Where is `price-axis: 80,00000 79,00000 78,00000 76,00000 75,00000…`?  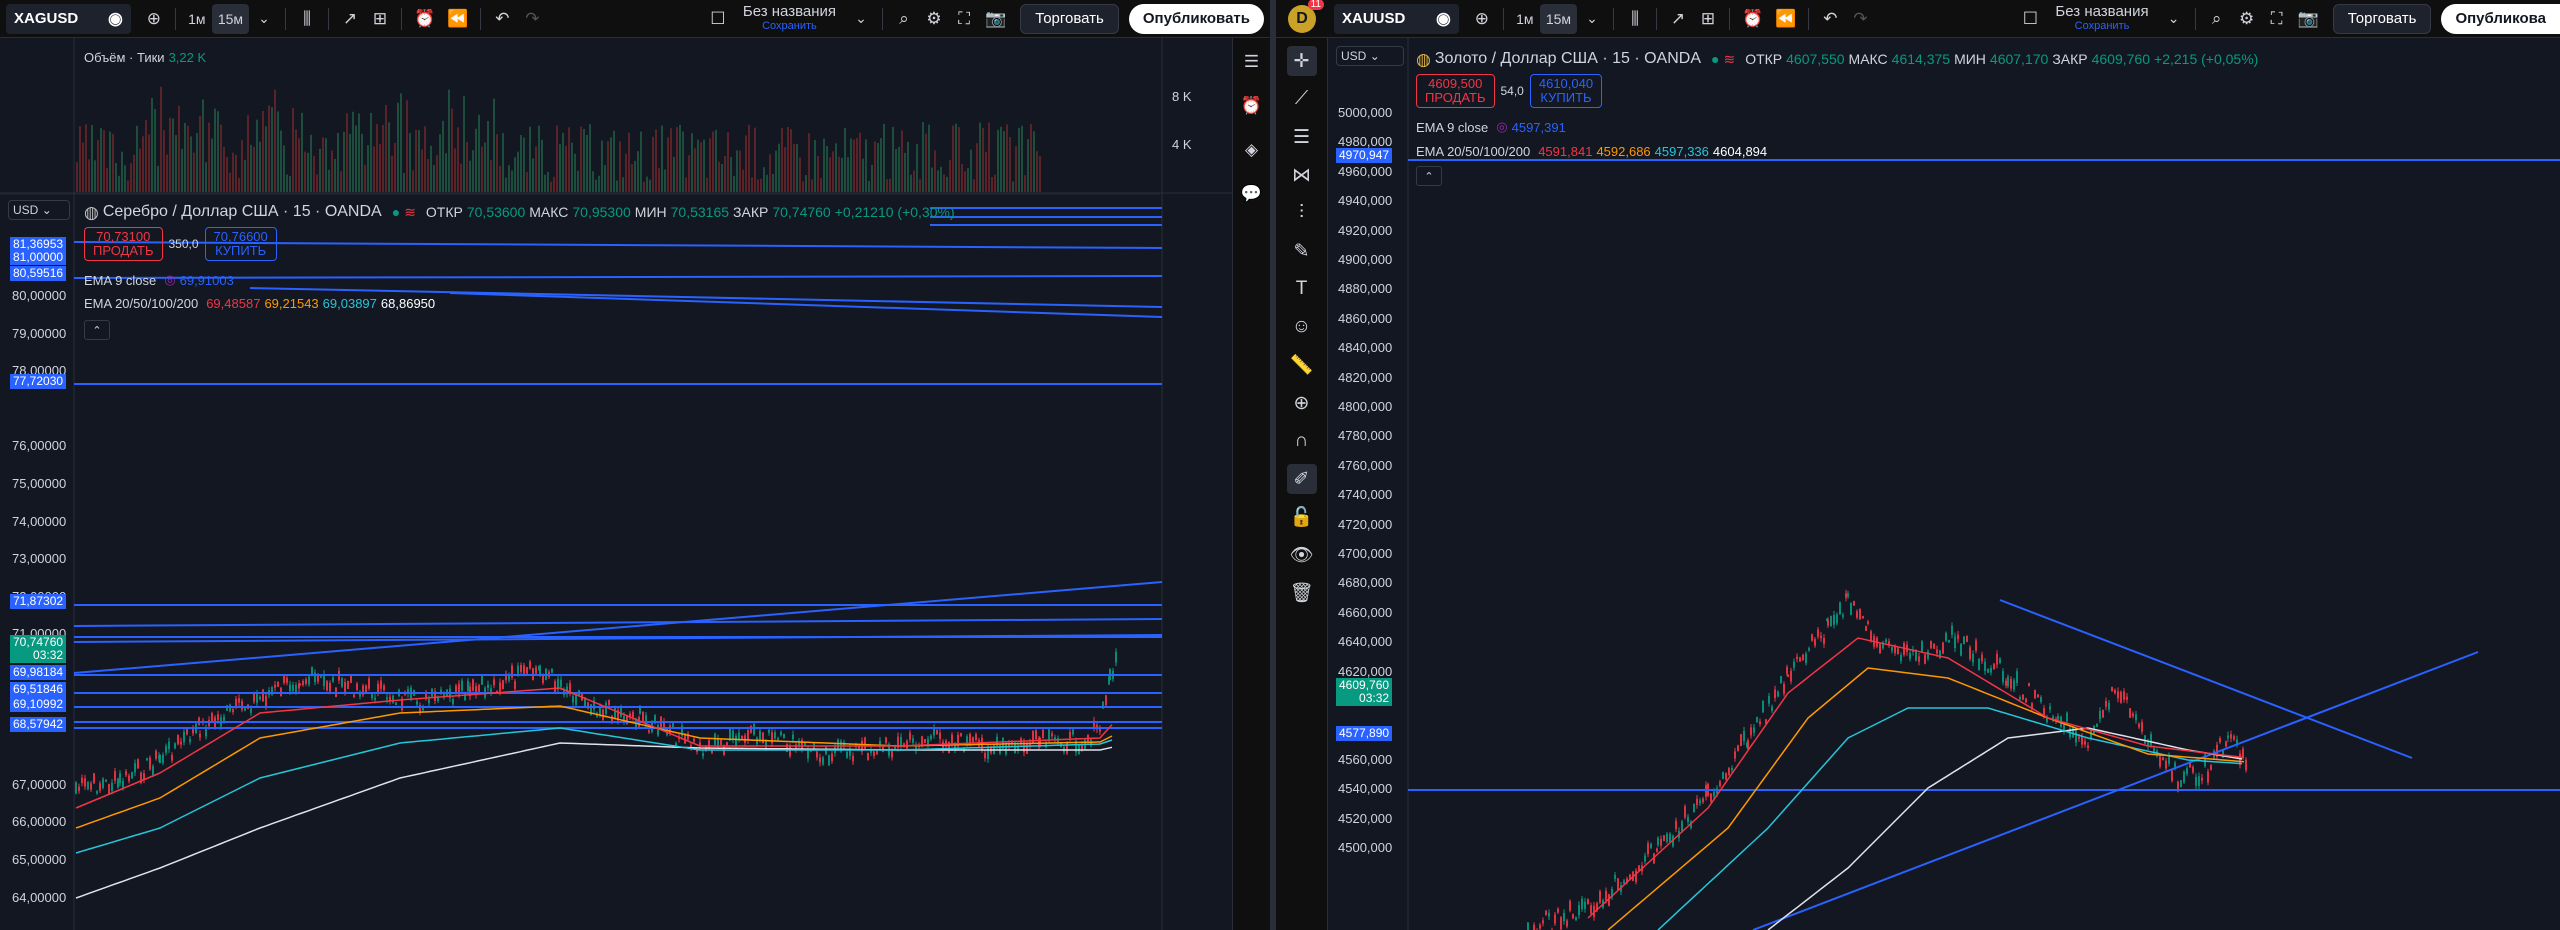 price-axis: 80,00000 79,00000 78,00000 76,00000 75,00000… is located at coordinates (37, 484).